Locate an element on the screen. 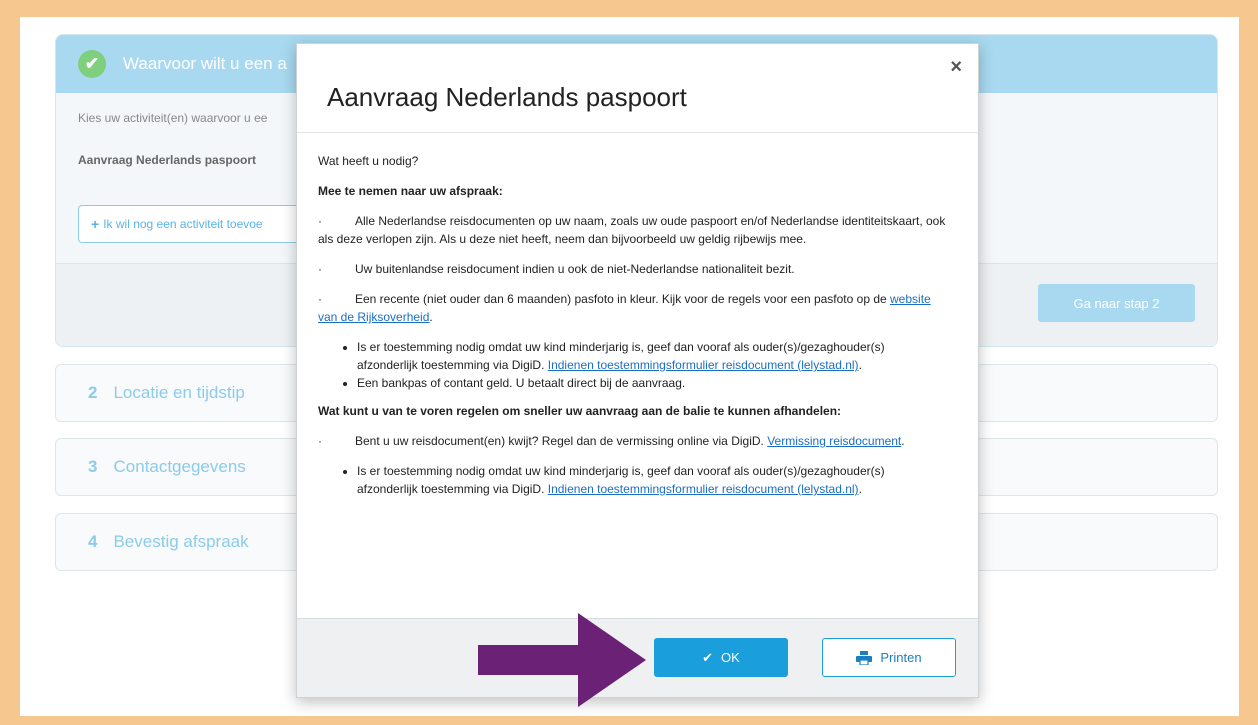 Image resolution: width=1258 pixels, height=725 pixels. selected-activity: Aanvraag Nederlands paspoort is located at coordinates (167, 160).